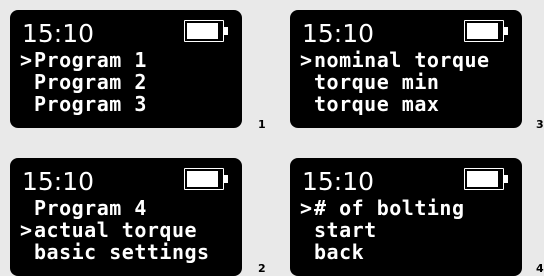 The image size is (544, 276). What do you see at coordinates (262, 124) in the screenshot?
I see `figure-number-1: 1` at bounding box center [262, 124].